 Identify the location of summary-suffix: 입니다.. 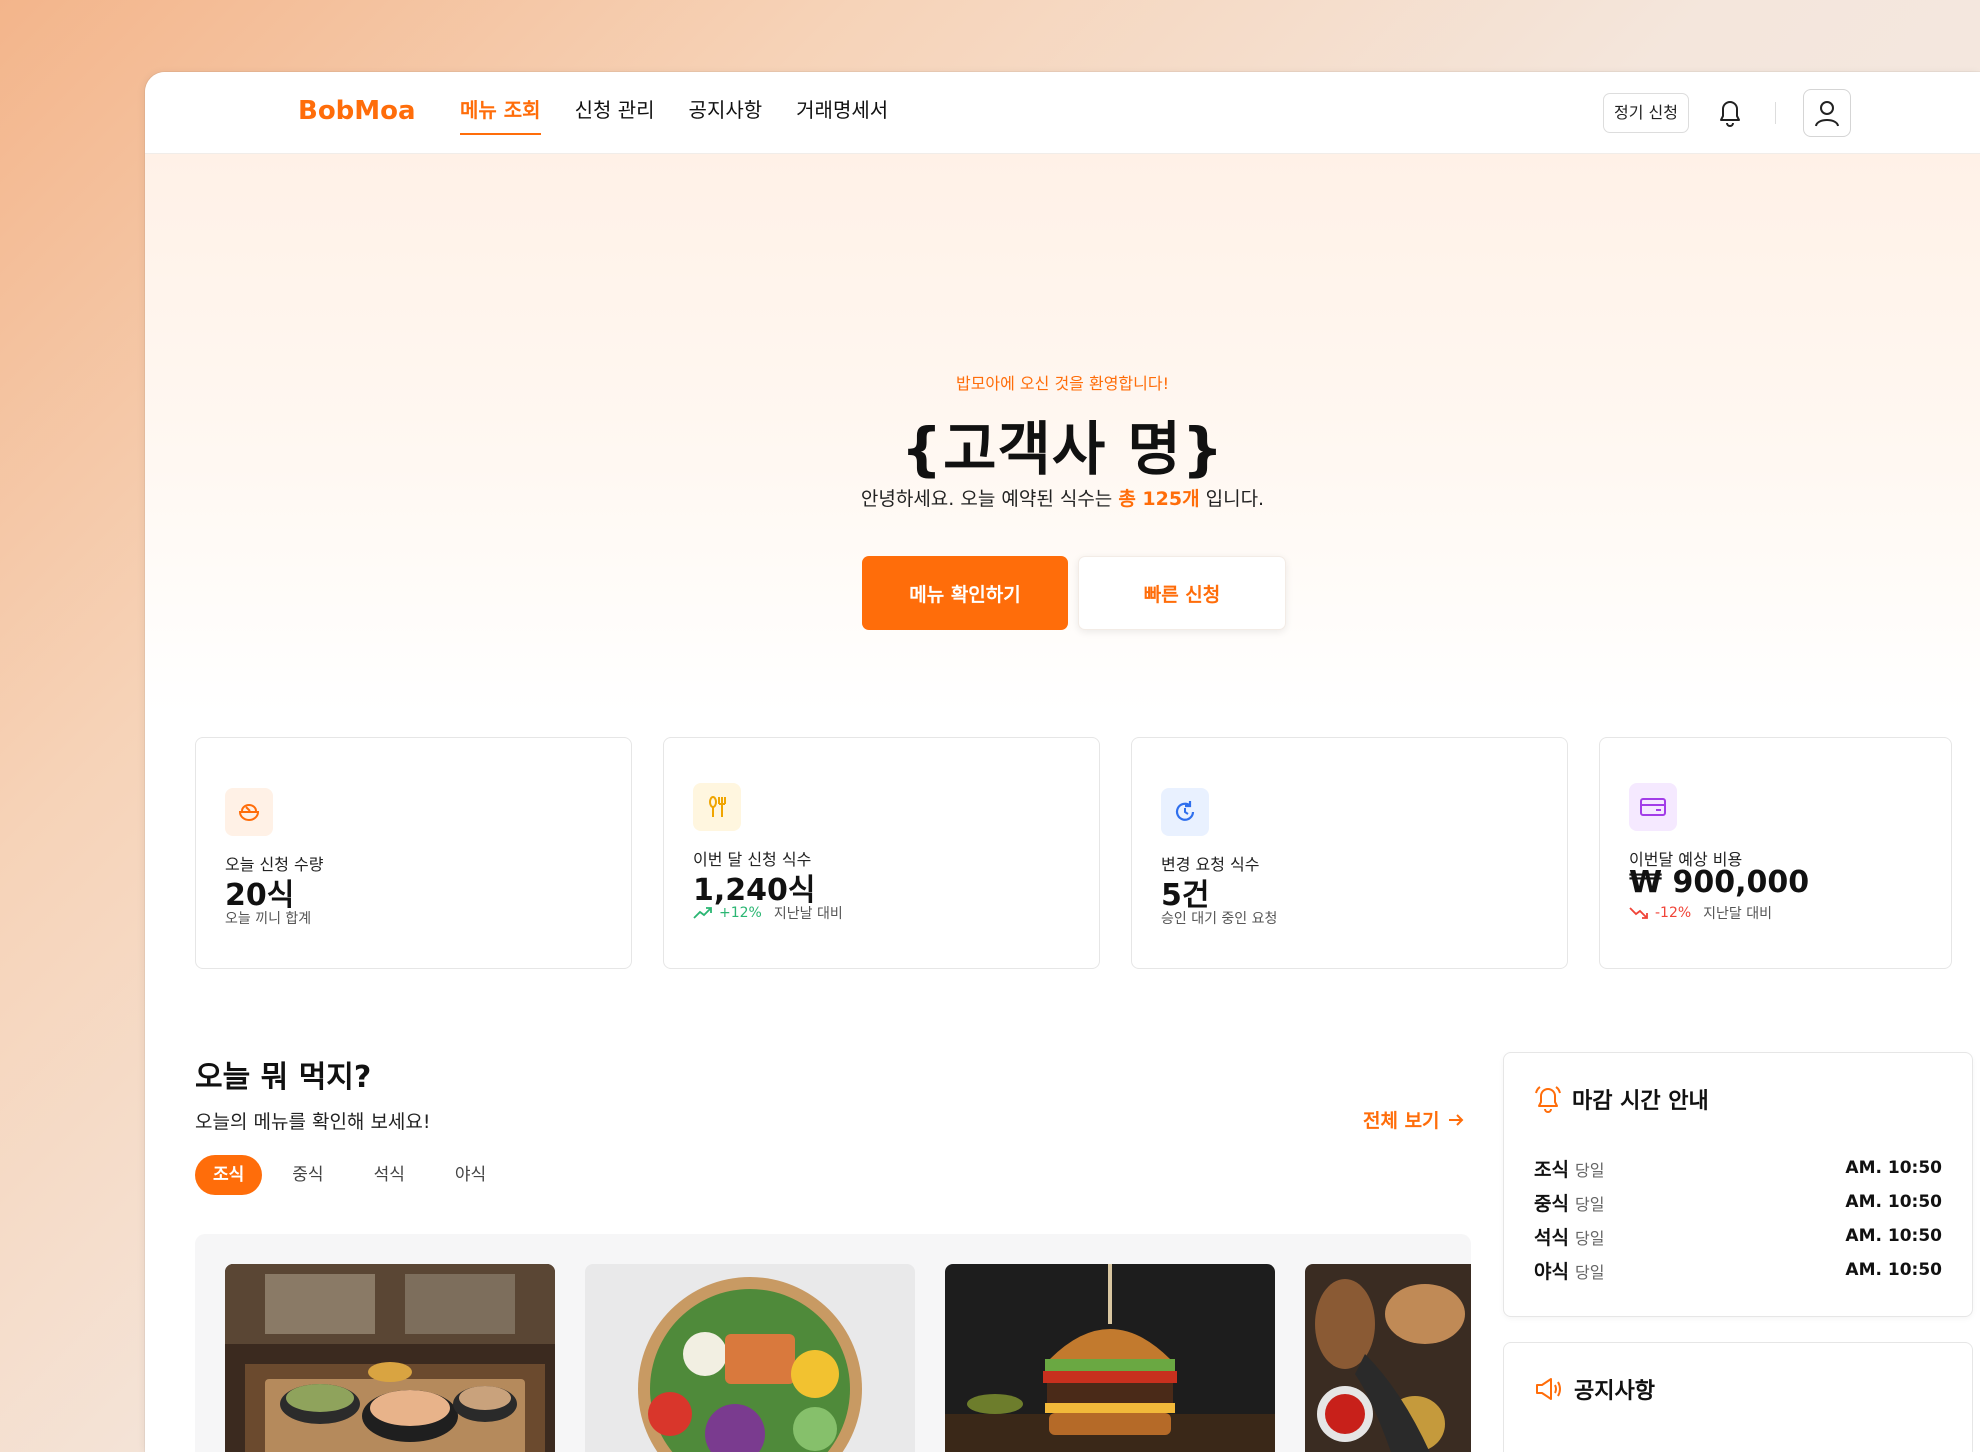
(1232, 499).